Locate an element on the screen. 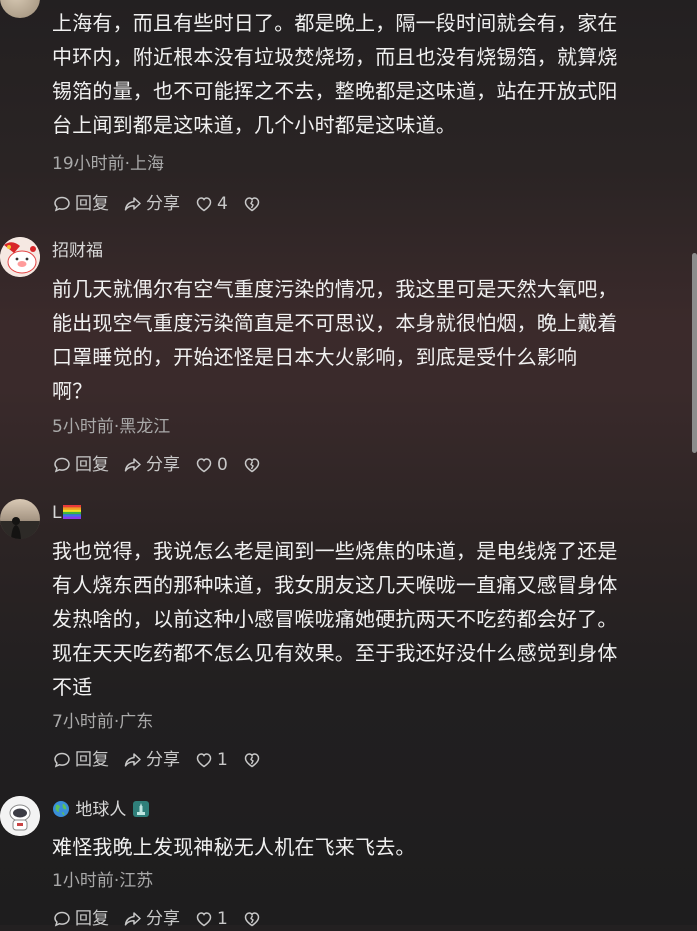 This screenshot has height=931, width=697. comment-text-line: 我也觉得，我说怎么老是闻到一些烧焦的味道，是电线烧了还是 is located at coordinates (335, 551).